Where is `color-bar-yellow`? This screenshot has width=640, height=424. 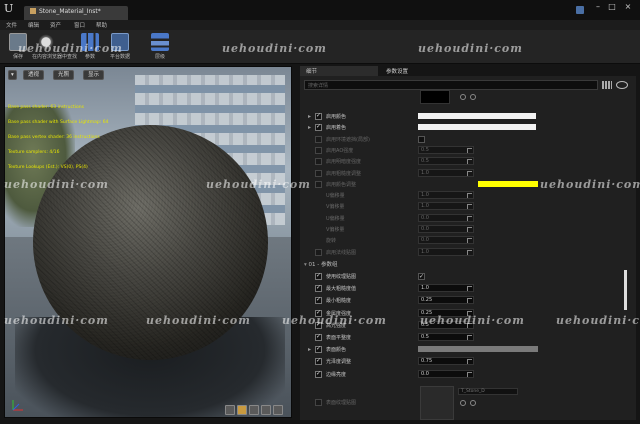
color-bar-yellow is located at coordinates (508, 183).